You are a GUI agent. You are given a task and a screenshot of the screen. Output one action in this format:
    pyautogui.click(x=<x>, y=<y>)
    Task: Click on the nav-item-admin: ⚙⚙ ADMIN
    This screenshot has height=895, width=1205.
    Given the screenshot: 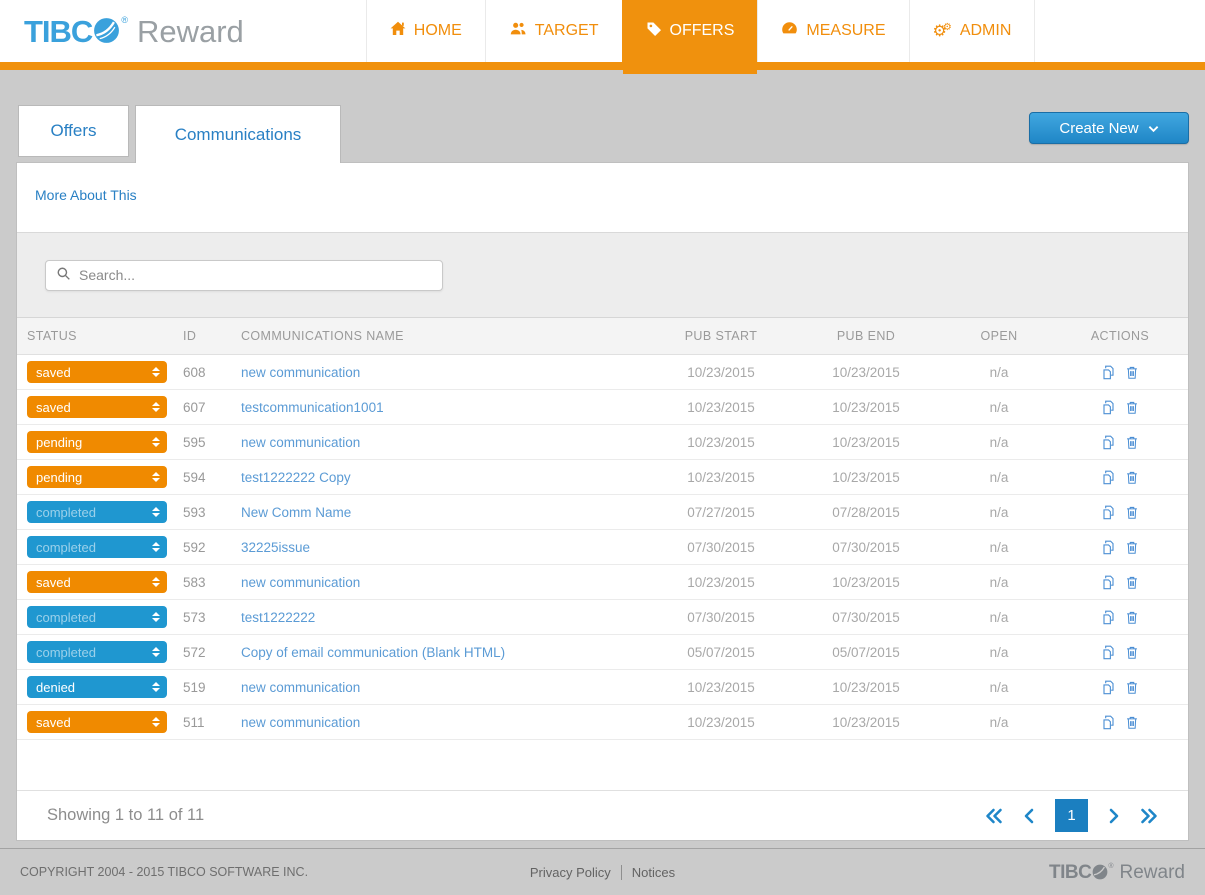 What is the action you would take?
    pyautogui.click(x=972, y=31)
    